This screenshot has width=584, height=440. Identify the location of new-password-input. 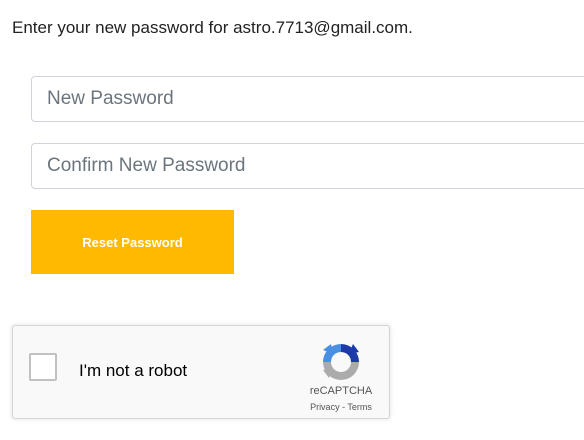
(308, 99).